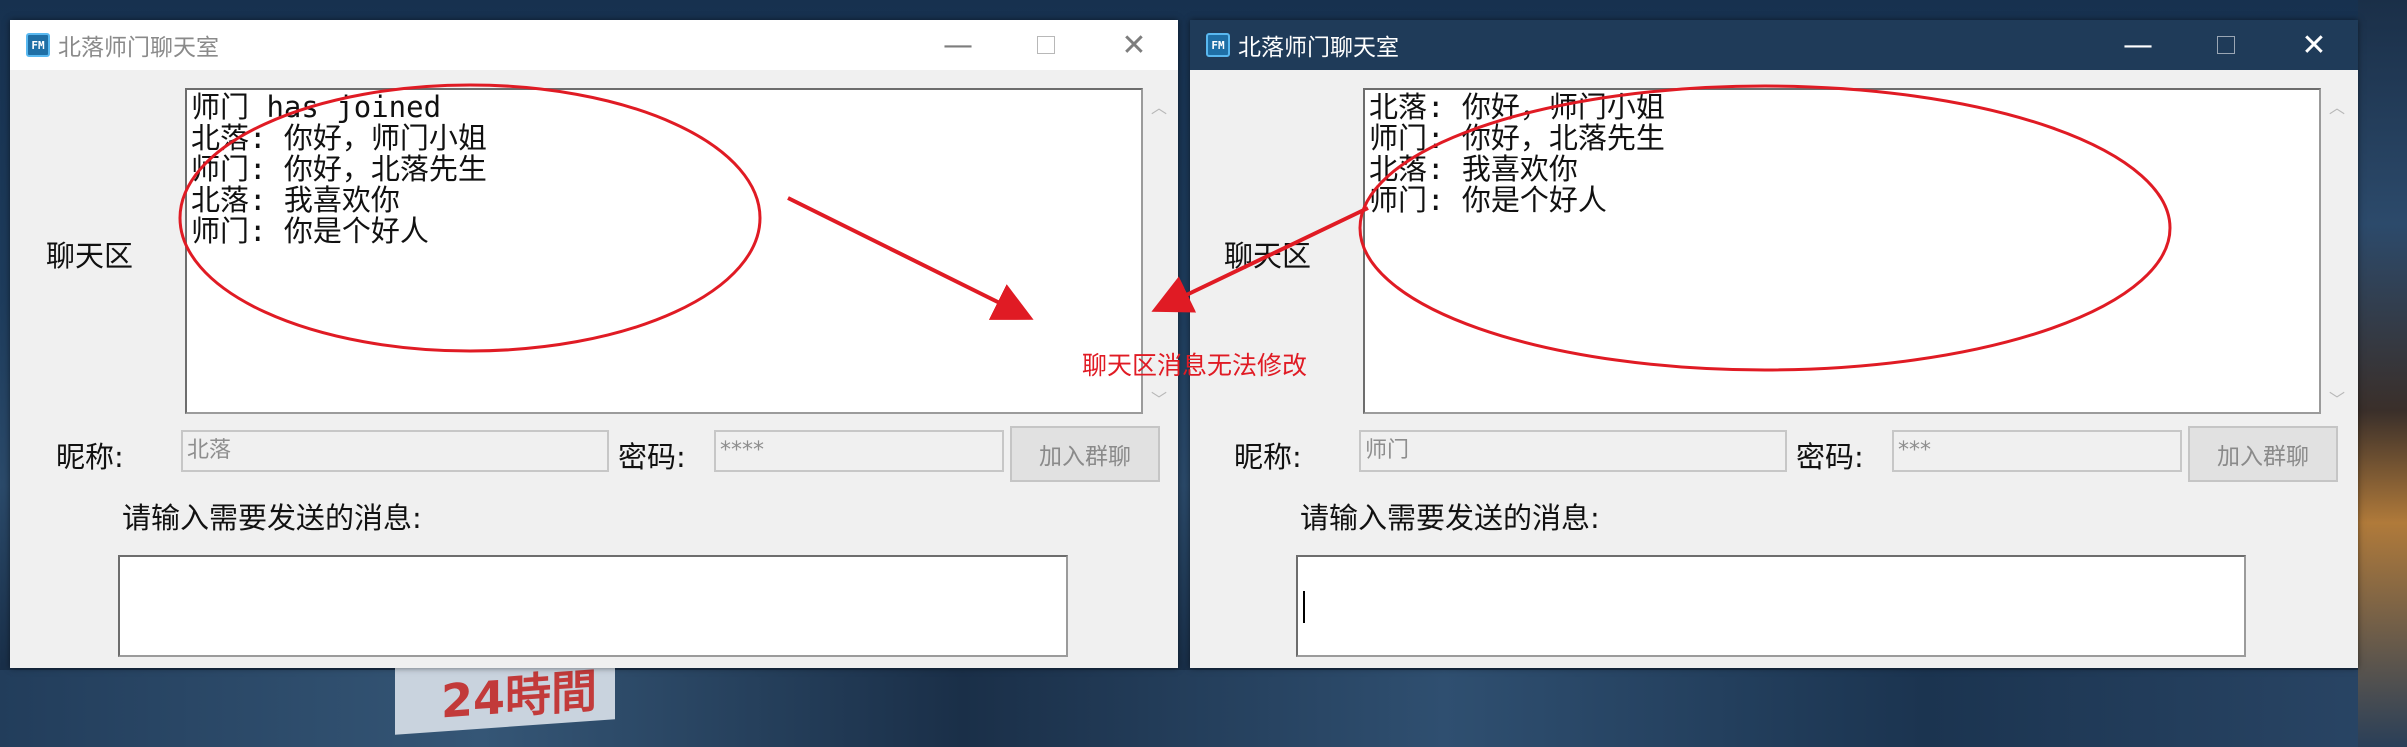 The width and height of the screenshot is (2407, 747). I want to click on annotation-text: 聊天区消息无法修改, so click(1195, 365).